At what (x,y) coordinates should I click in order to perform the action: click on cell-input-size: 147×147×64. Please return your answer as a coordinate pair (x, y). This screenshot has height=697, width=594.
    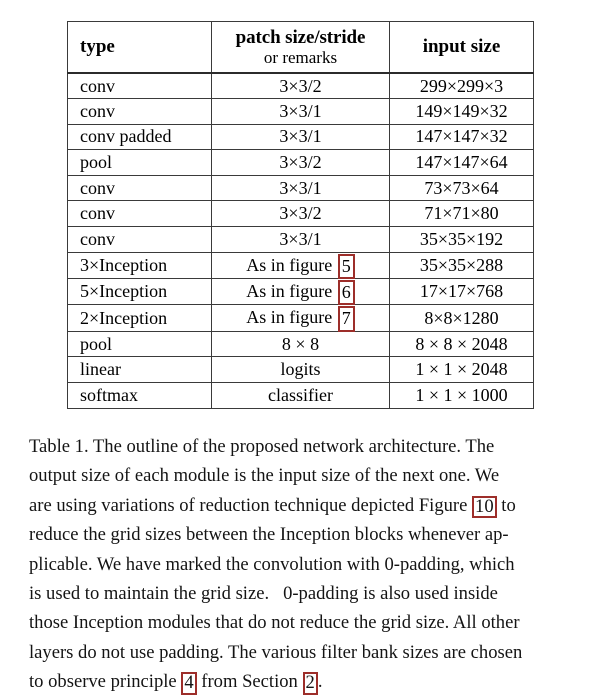
    Looking at the image, I should click on (461, 162).